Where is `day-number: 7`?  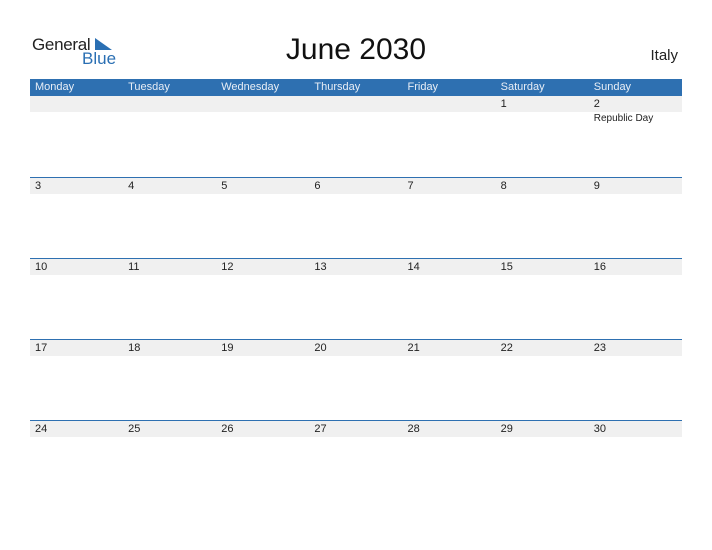 day-number: 7 is located at coordinates (410, 186).